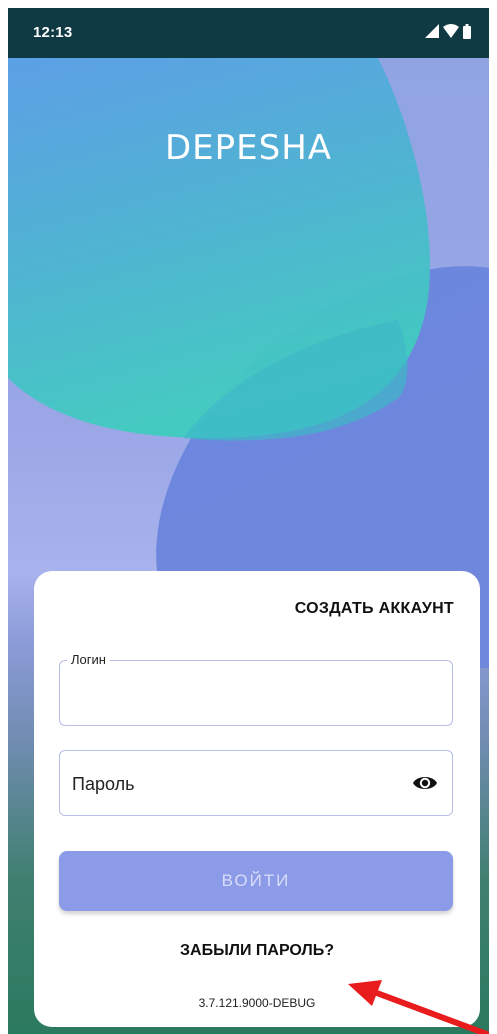 The height and width of the screenshot is (1034, 497). What do you see at coordinates (257, 1003) in the screenshot?
I see `version-label: 3.7.121.9000-DEBUG` at bounding box center [257, 1003].